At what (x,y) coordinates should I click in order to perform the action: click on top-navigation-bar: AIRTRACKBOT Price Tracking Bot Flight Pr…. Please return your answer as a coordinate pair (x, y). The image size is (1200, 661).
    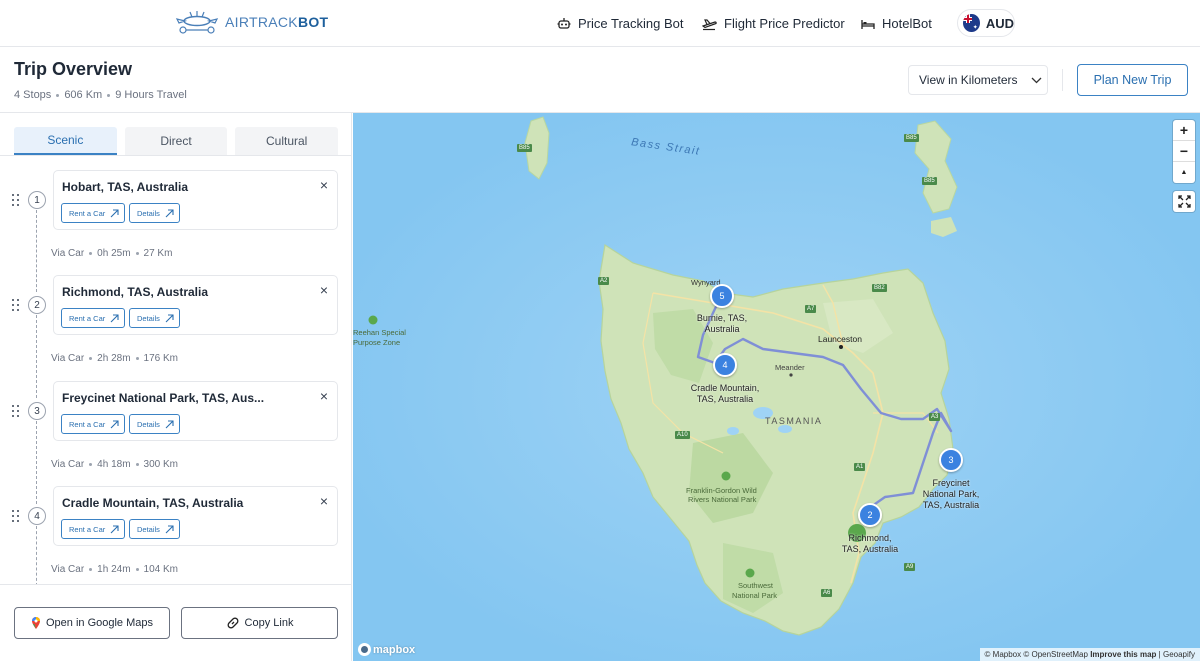
    Looking at the image, I should click on (600, 23).